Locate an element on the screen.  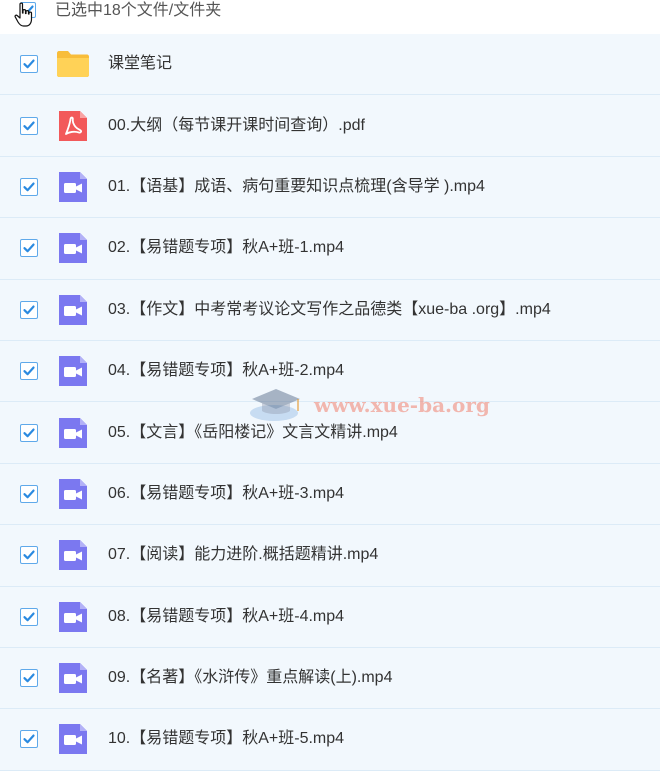
selection-count-text: 已选中18个文件/文件夹 is located at coordinates (138, 10).